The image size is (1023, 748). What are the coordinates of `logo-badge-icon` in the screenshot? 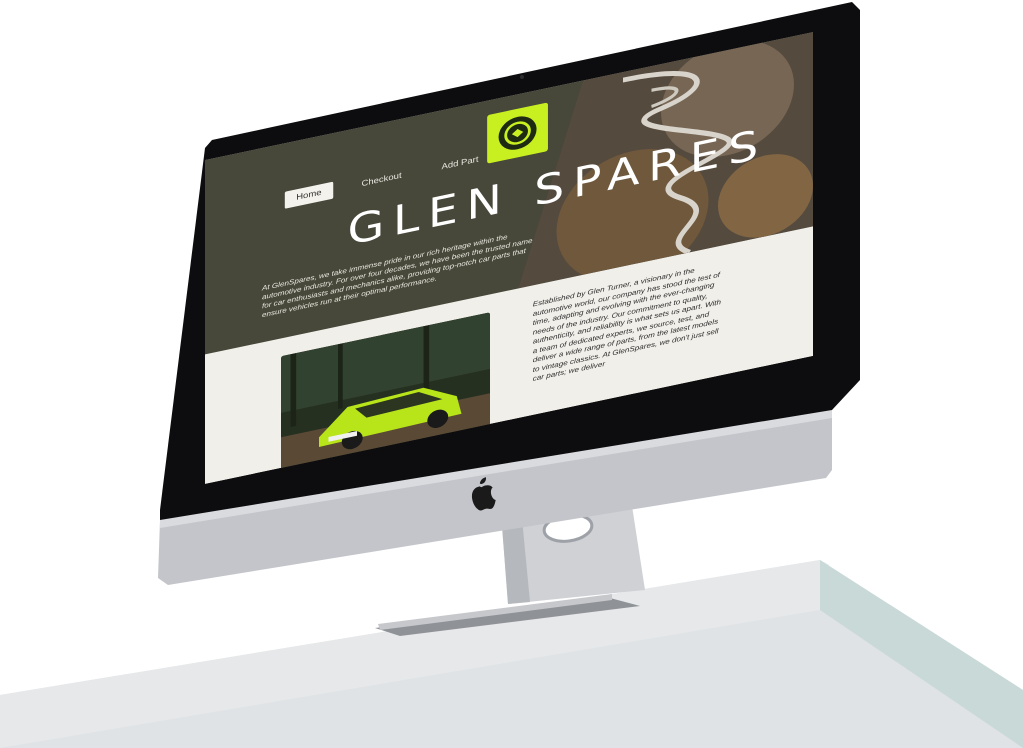 It's located at (517, 133).